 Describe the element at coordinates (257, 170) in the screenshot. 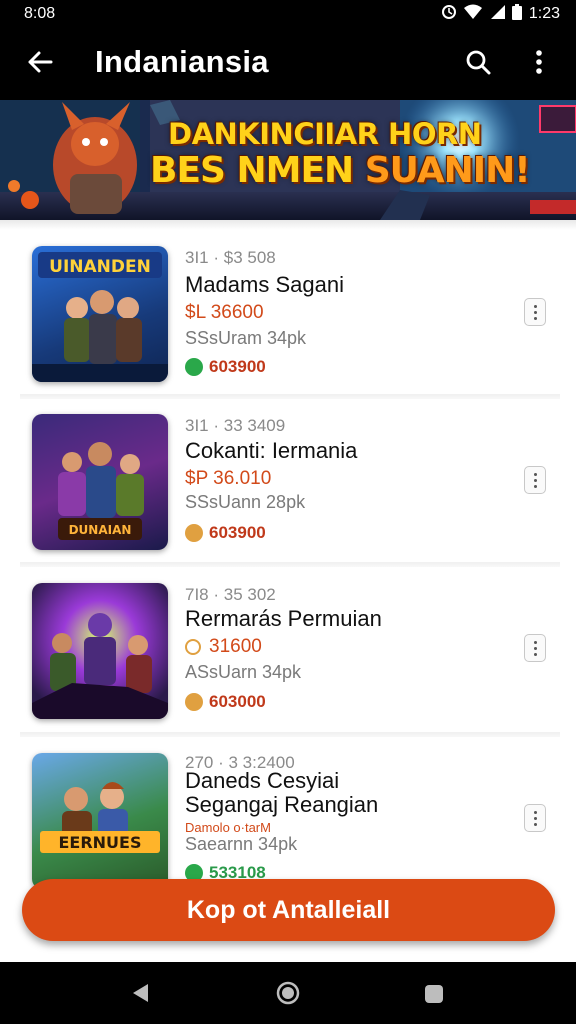

I see `banner-subheadline-a: BES NMEN` at that location.